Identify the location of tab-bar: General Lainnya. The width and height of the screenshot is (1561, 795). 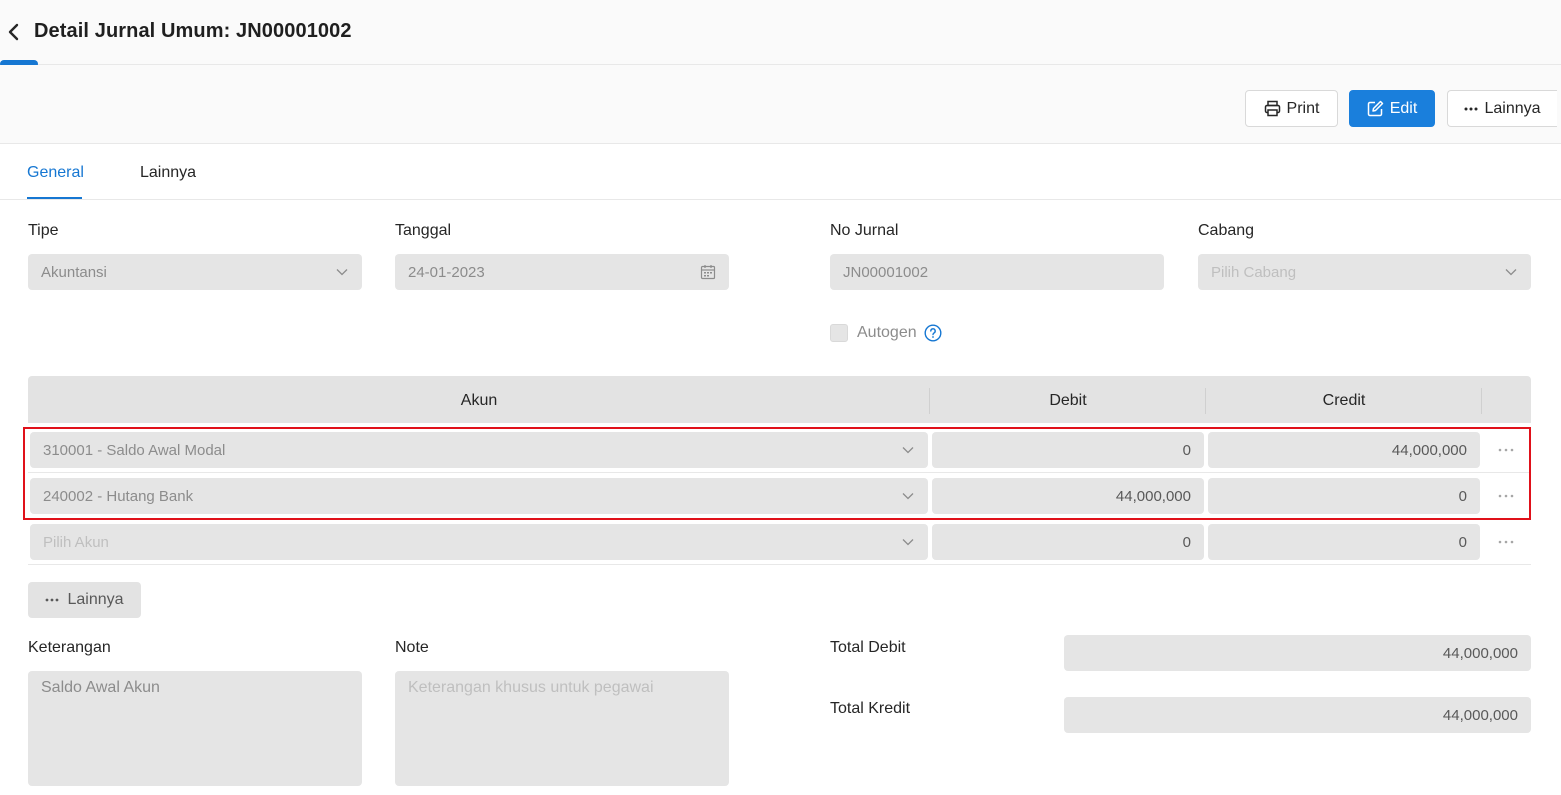
(780, 172).